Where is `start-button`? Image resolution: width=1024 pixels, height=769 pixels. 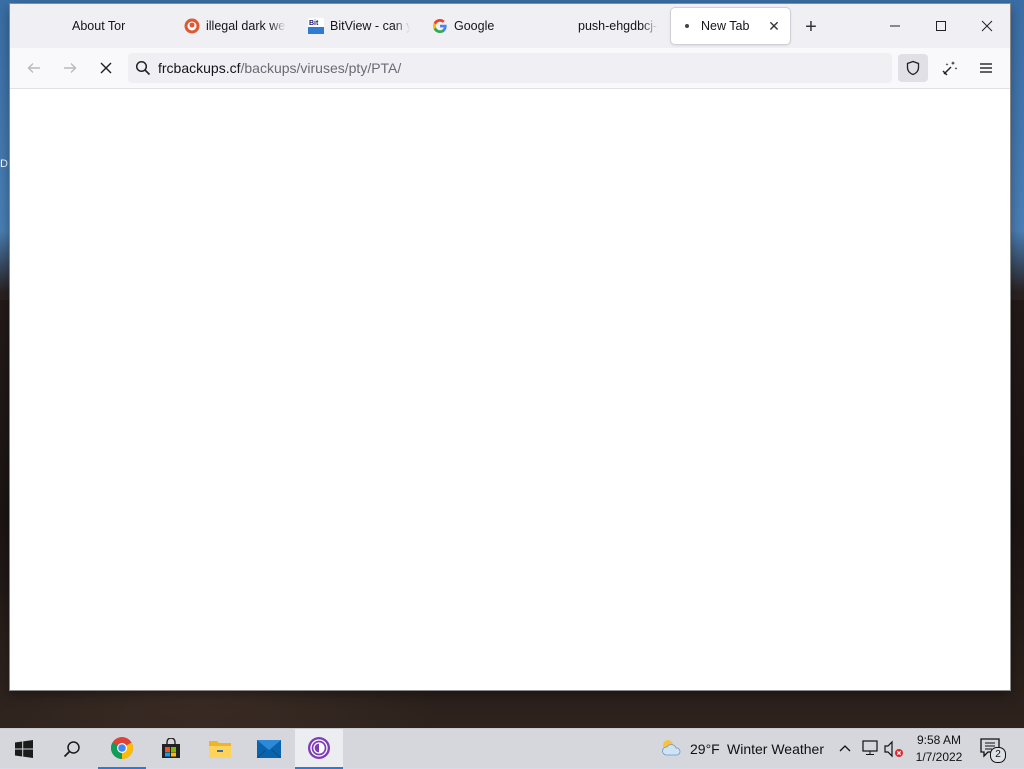 start-button is located at coordinates (24, 749).